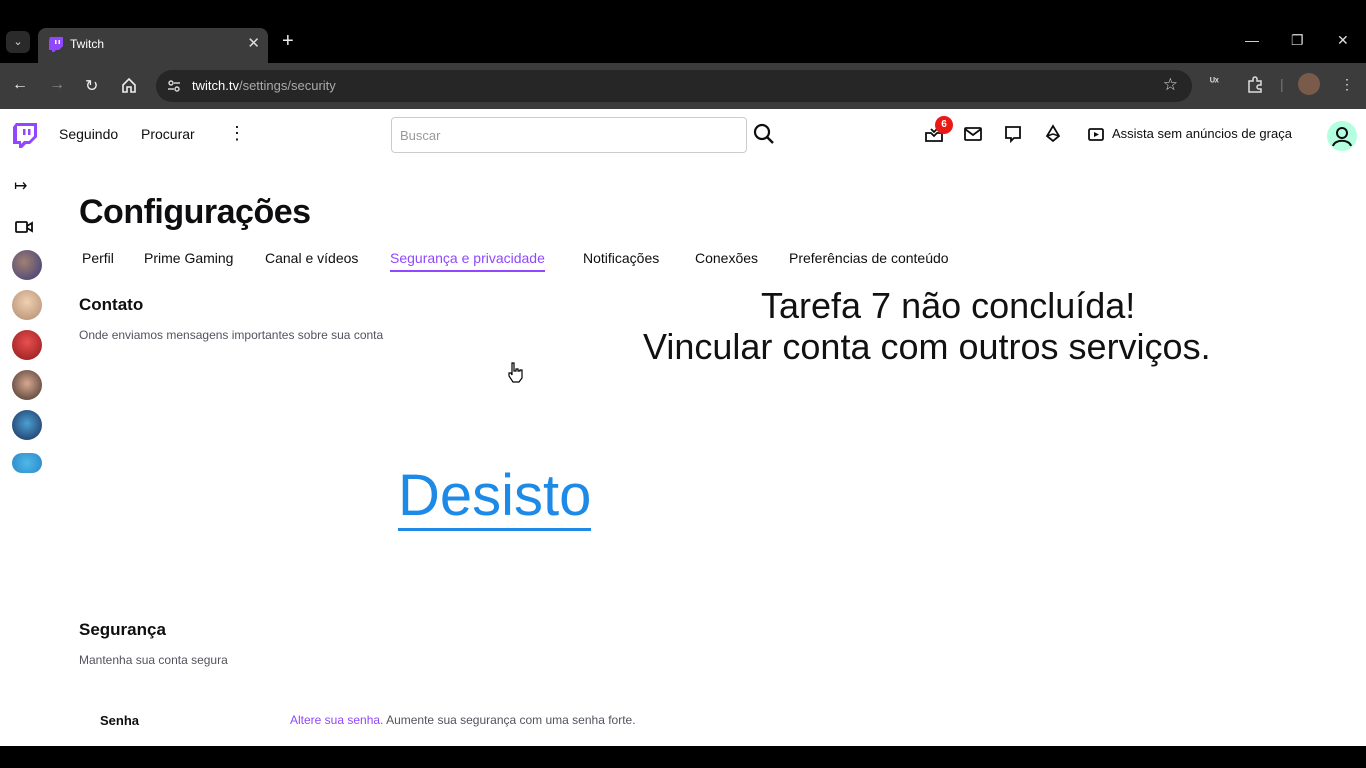 Image resolution: width=1366 pixels, height=768 pixels. I want to click on expand-sidebar-icon: ↦, so click(24, 186).